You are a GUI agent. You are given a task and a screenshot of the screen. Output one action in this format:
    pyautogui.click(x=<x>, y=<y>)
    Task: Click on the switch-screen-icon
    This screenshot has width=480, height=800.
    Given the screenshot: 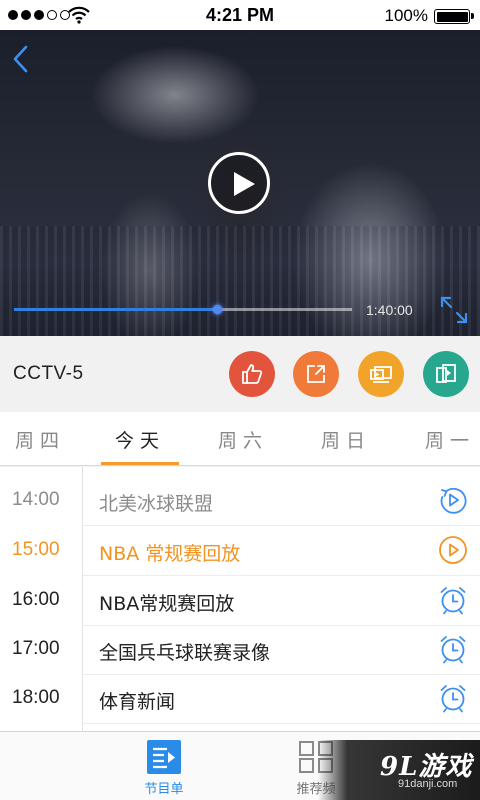 What is the action you would take?
    pyautogui.click(x=446, y=373)
    